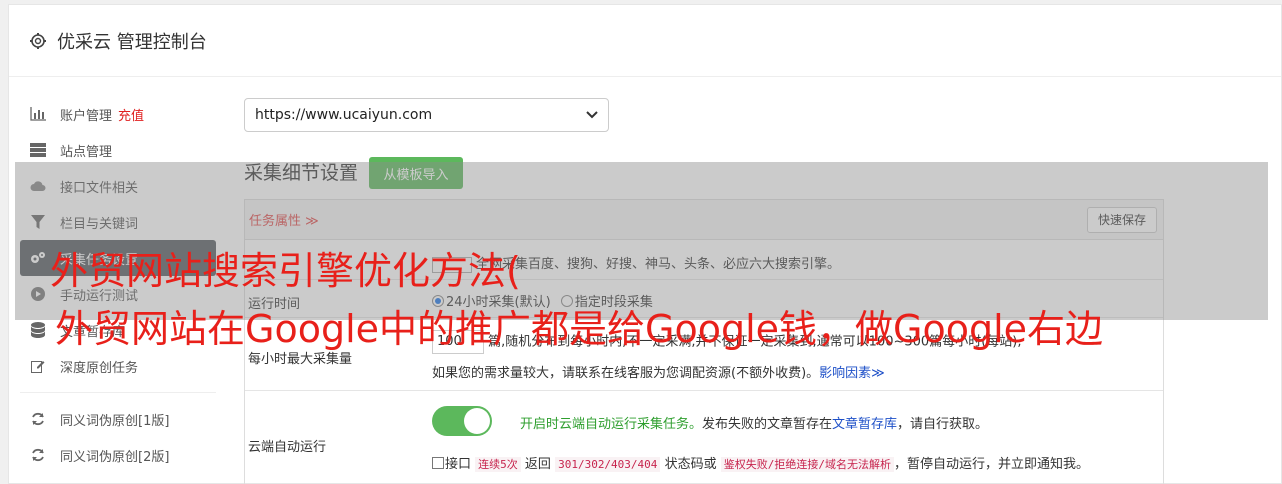  What do you see at coordinates (943, 424) in the screenshot?
I see `cloud-text-end: ，请自行获取。` at bounding box center [943, 424].